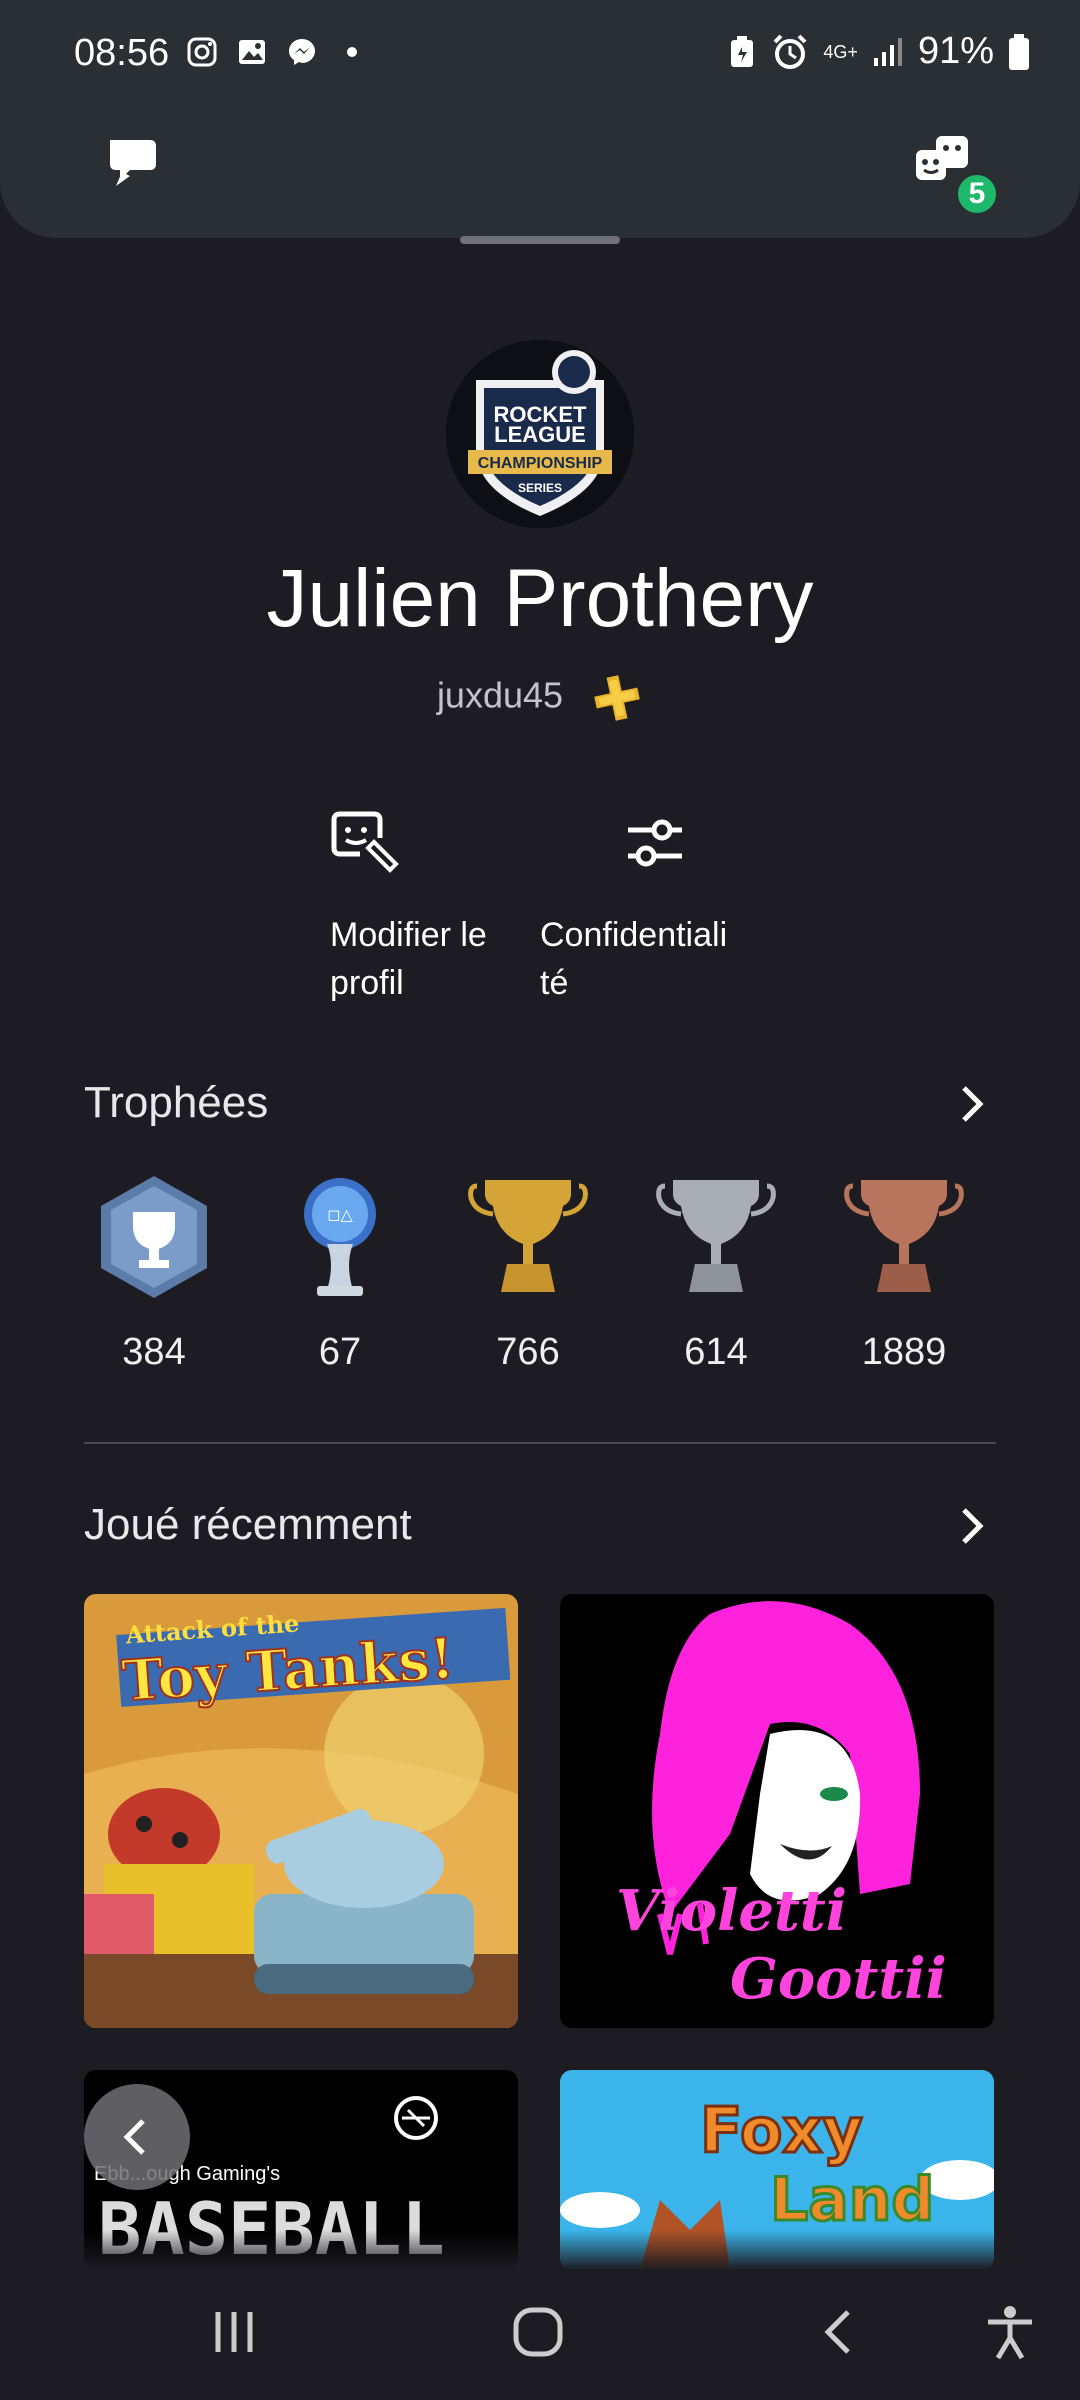 This screenshot has width=1080, height=2400. I want to click on privacy-settings-icon, so click(655, 843).